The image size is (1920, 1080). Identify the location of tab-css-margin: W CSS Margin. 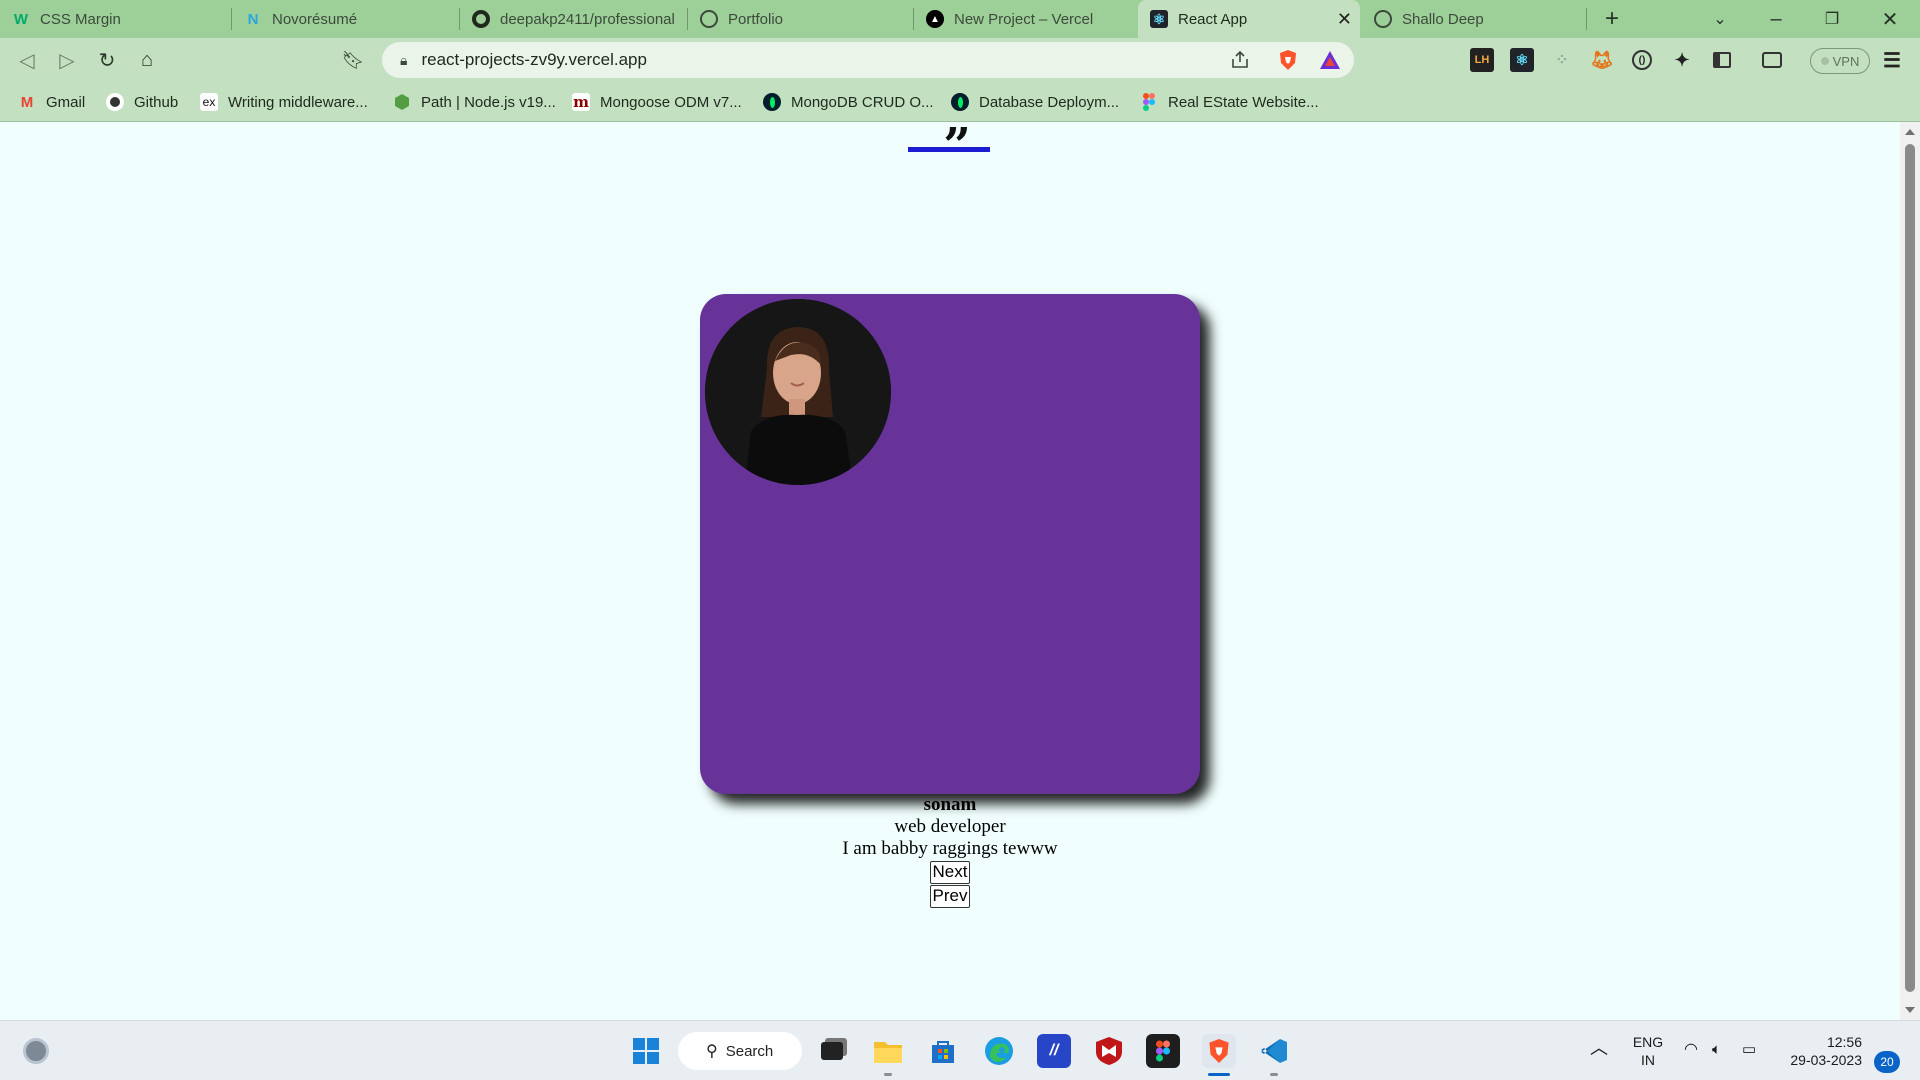
(115, 19).